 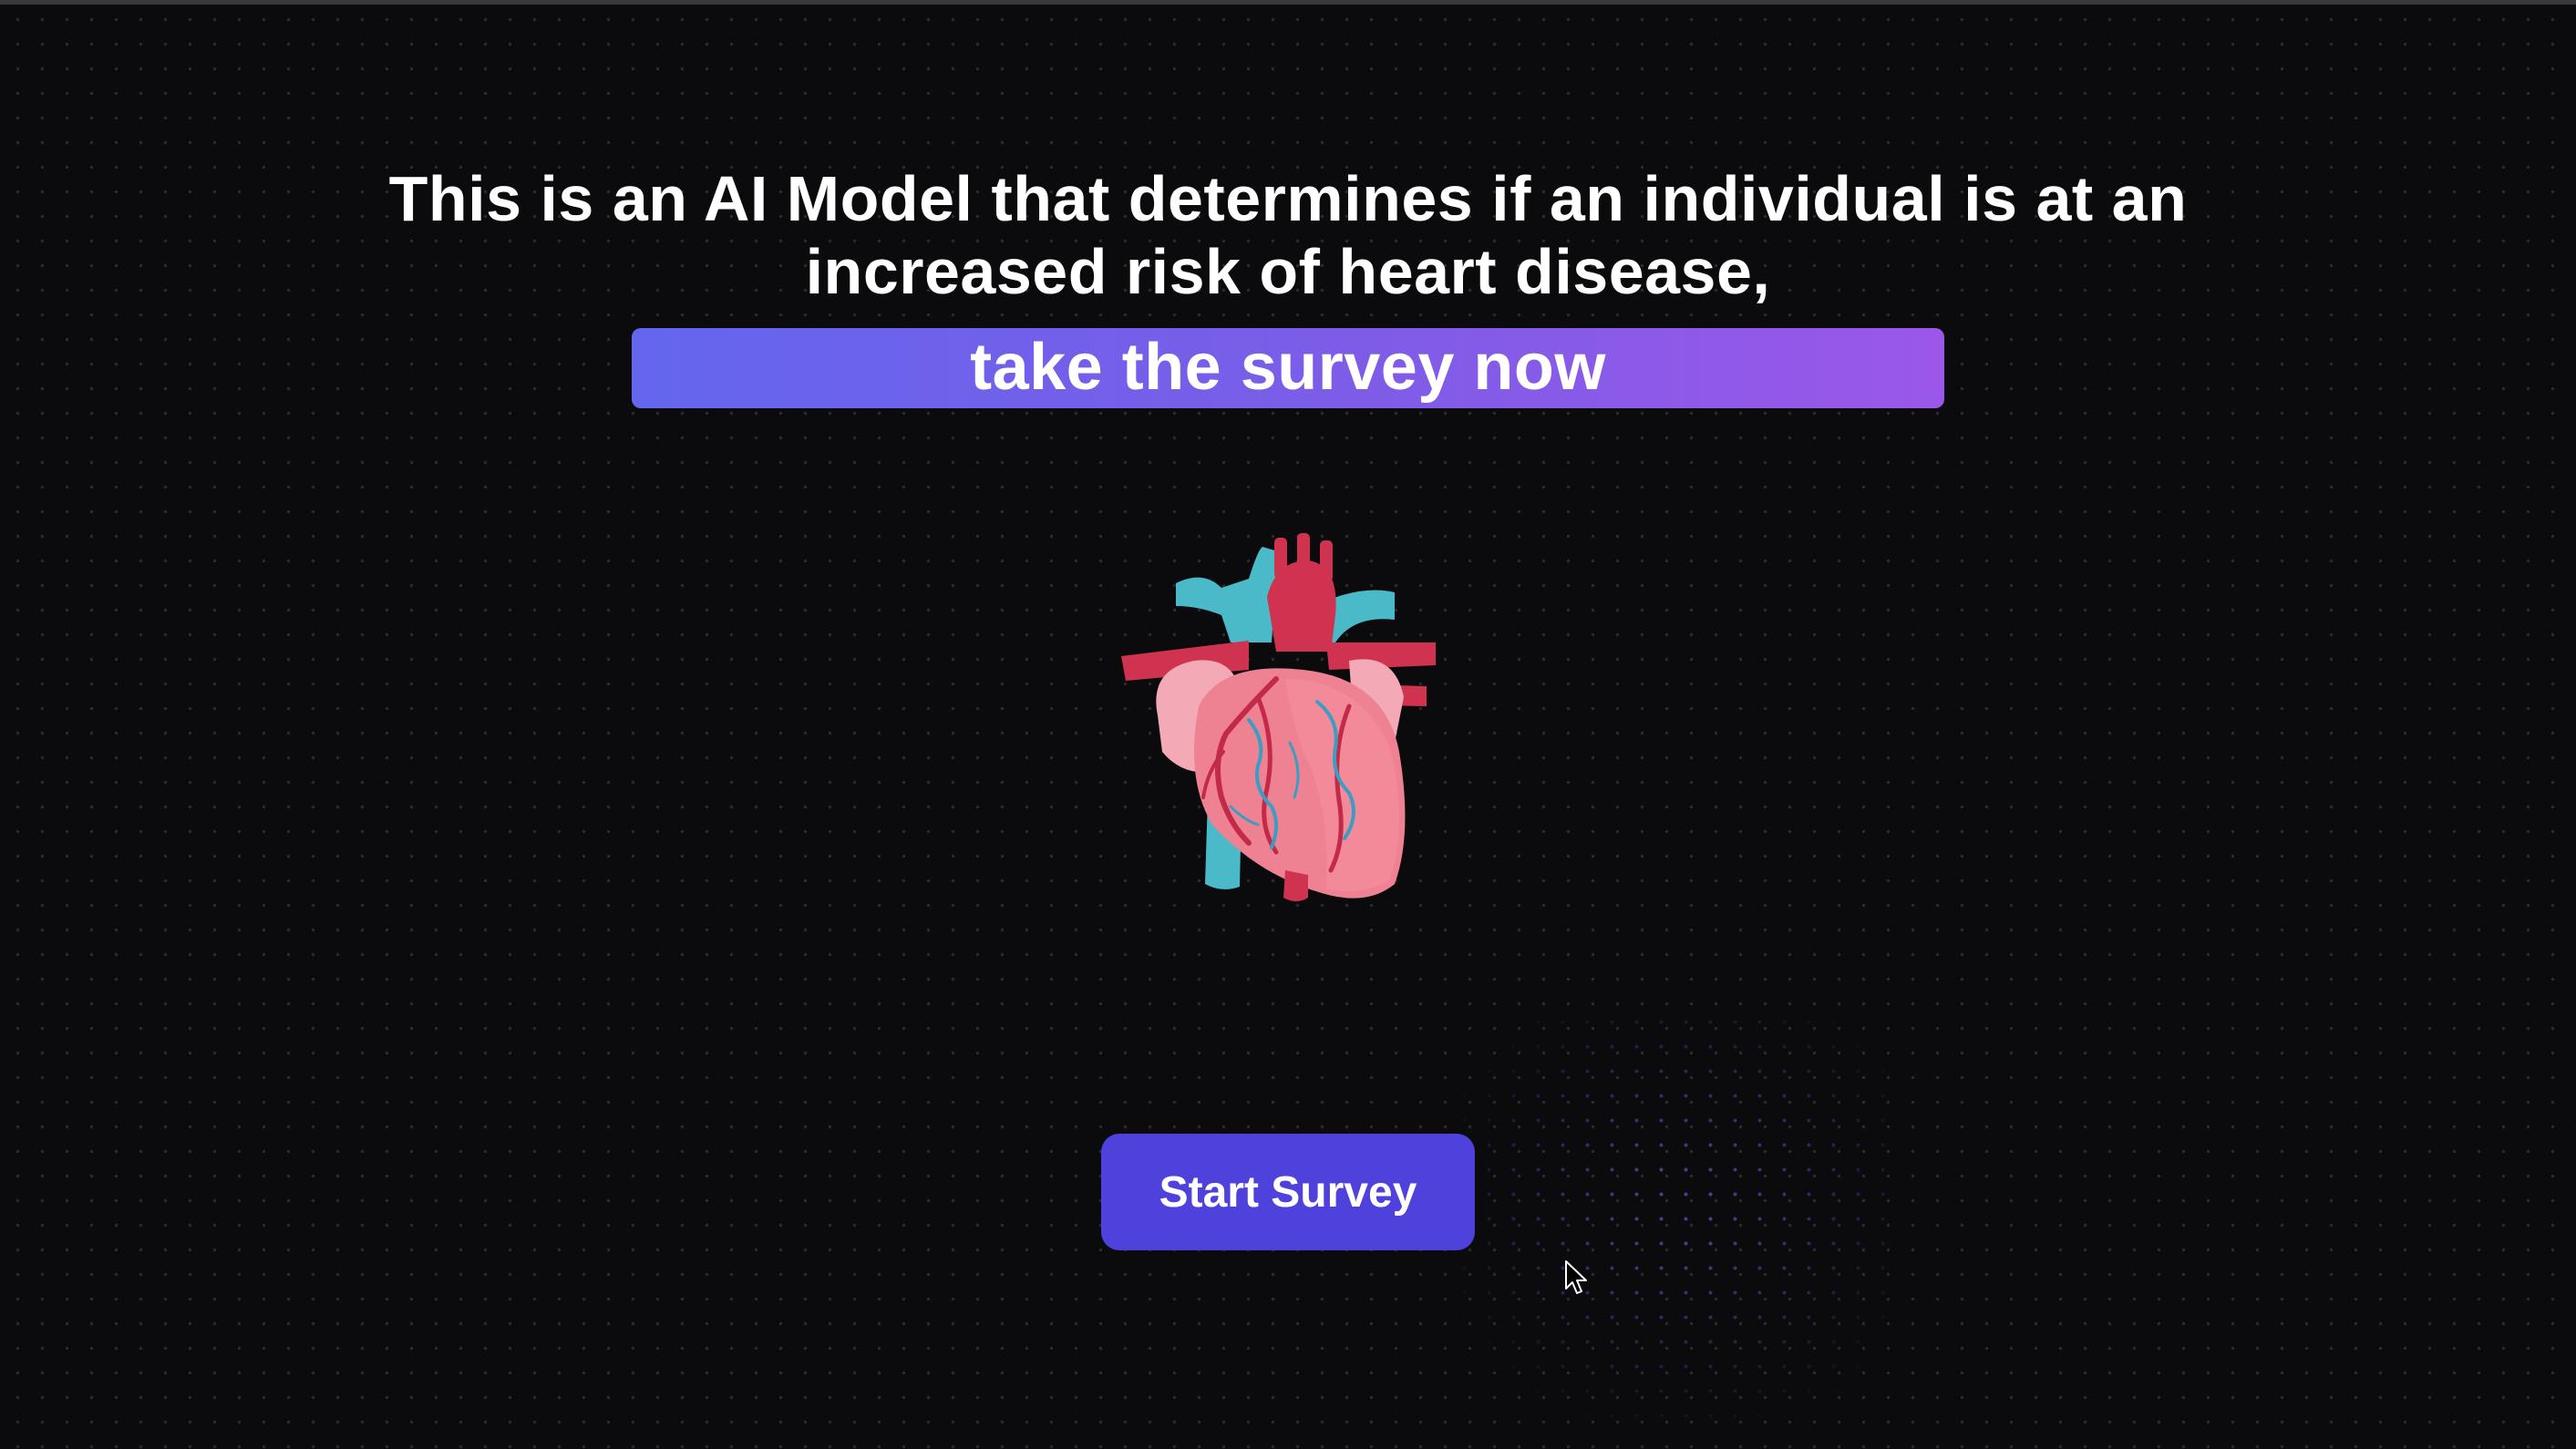 What do you see at coordinates (1288, 1192) in the screenshot?
I see `start-survey-button: Start Survey` at bounding box center [1288, 1192].